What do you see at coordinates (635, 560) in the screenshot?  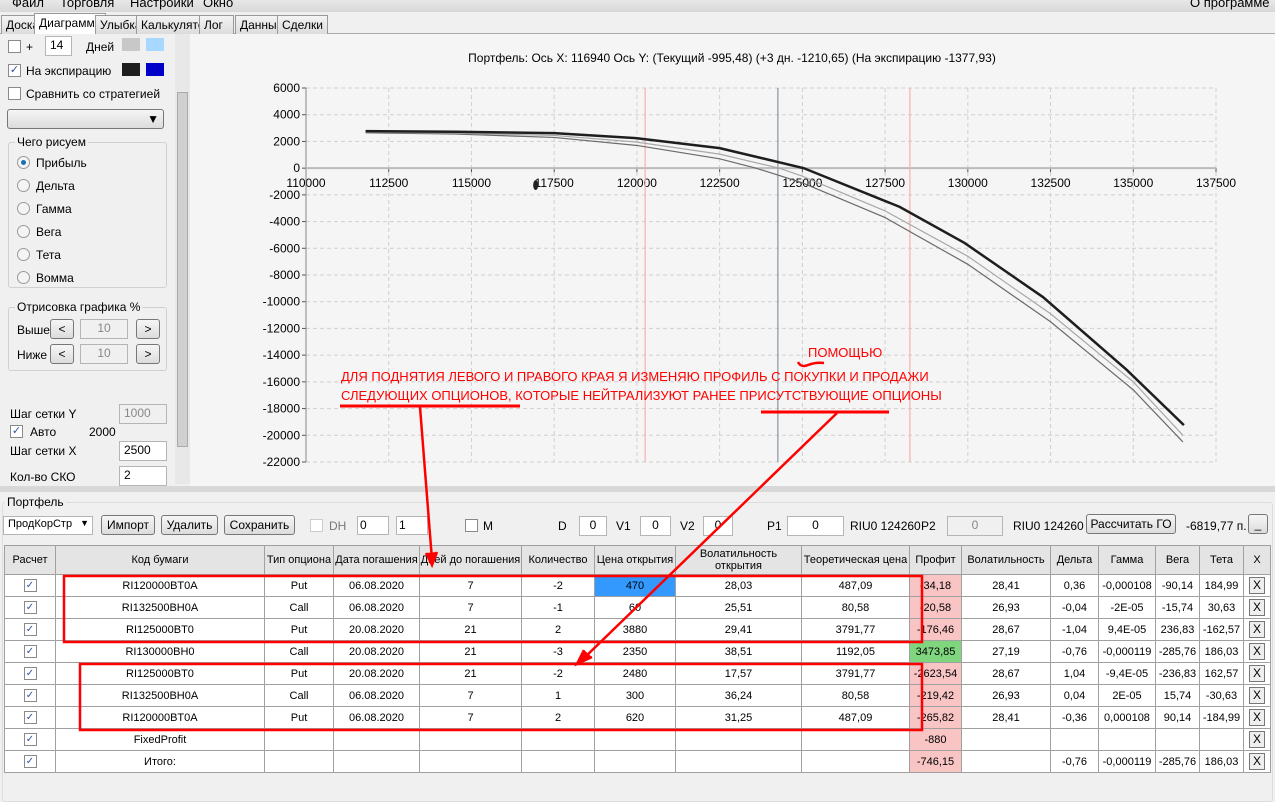 I see `column-header: Цена открытия` at bounding box center [635, 560].